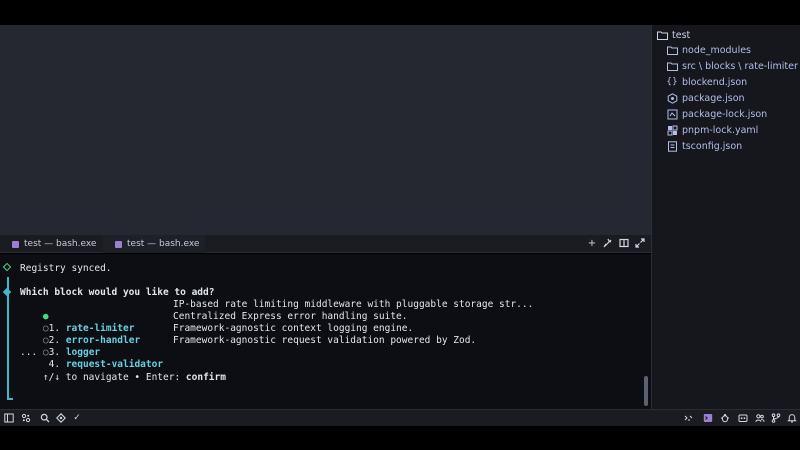  What do you see at coordinates (325, 244) in the screenshot?
I see `terminal-tab-bar: test — bash.exe test — bash.exe +` at bounding box center [325, 244].